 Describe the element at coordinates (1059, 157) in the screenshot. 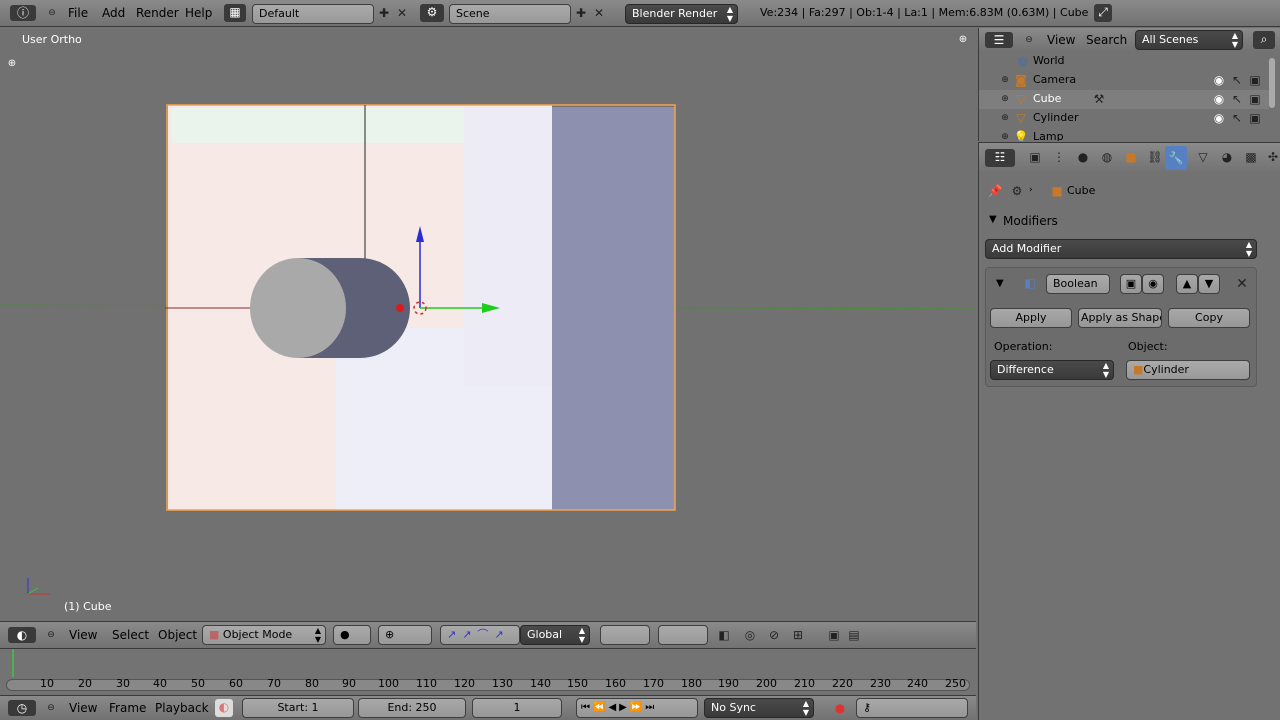

I see `render-layers-tab-icon: ⋮` at that location.